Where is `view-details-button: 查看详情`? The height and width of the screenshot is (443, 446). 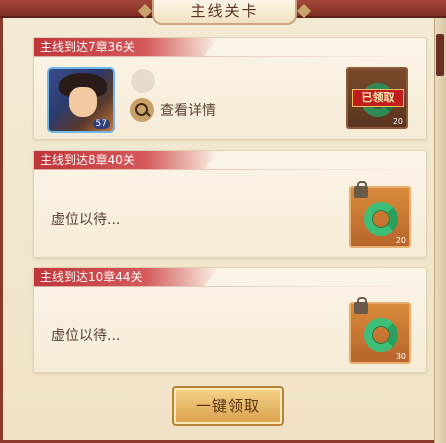 view-details-button: 查看详情 is located at coordinates (173, 110).